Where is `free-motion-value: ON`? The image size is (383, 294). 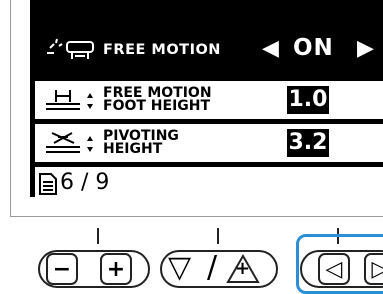 free-motion-value: ON is located at coordinates (313, 48).